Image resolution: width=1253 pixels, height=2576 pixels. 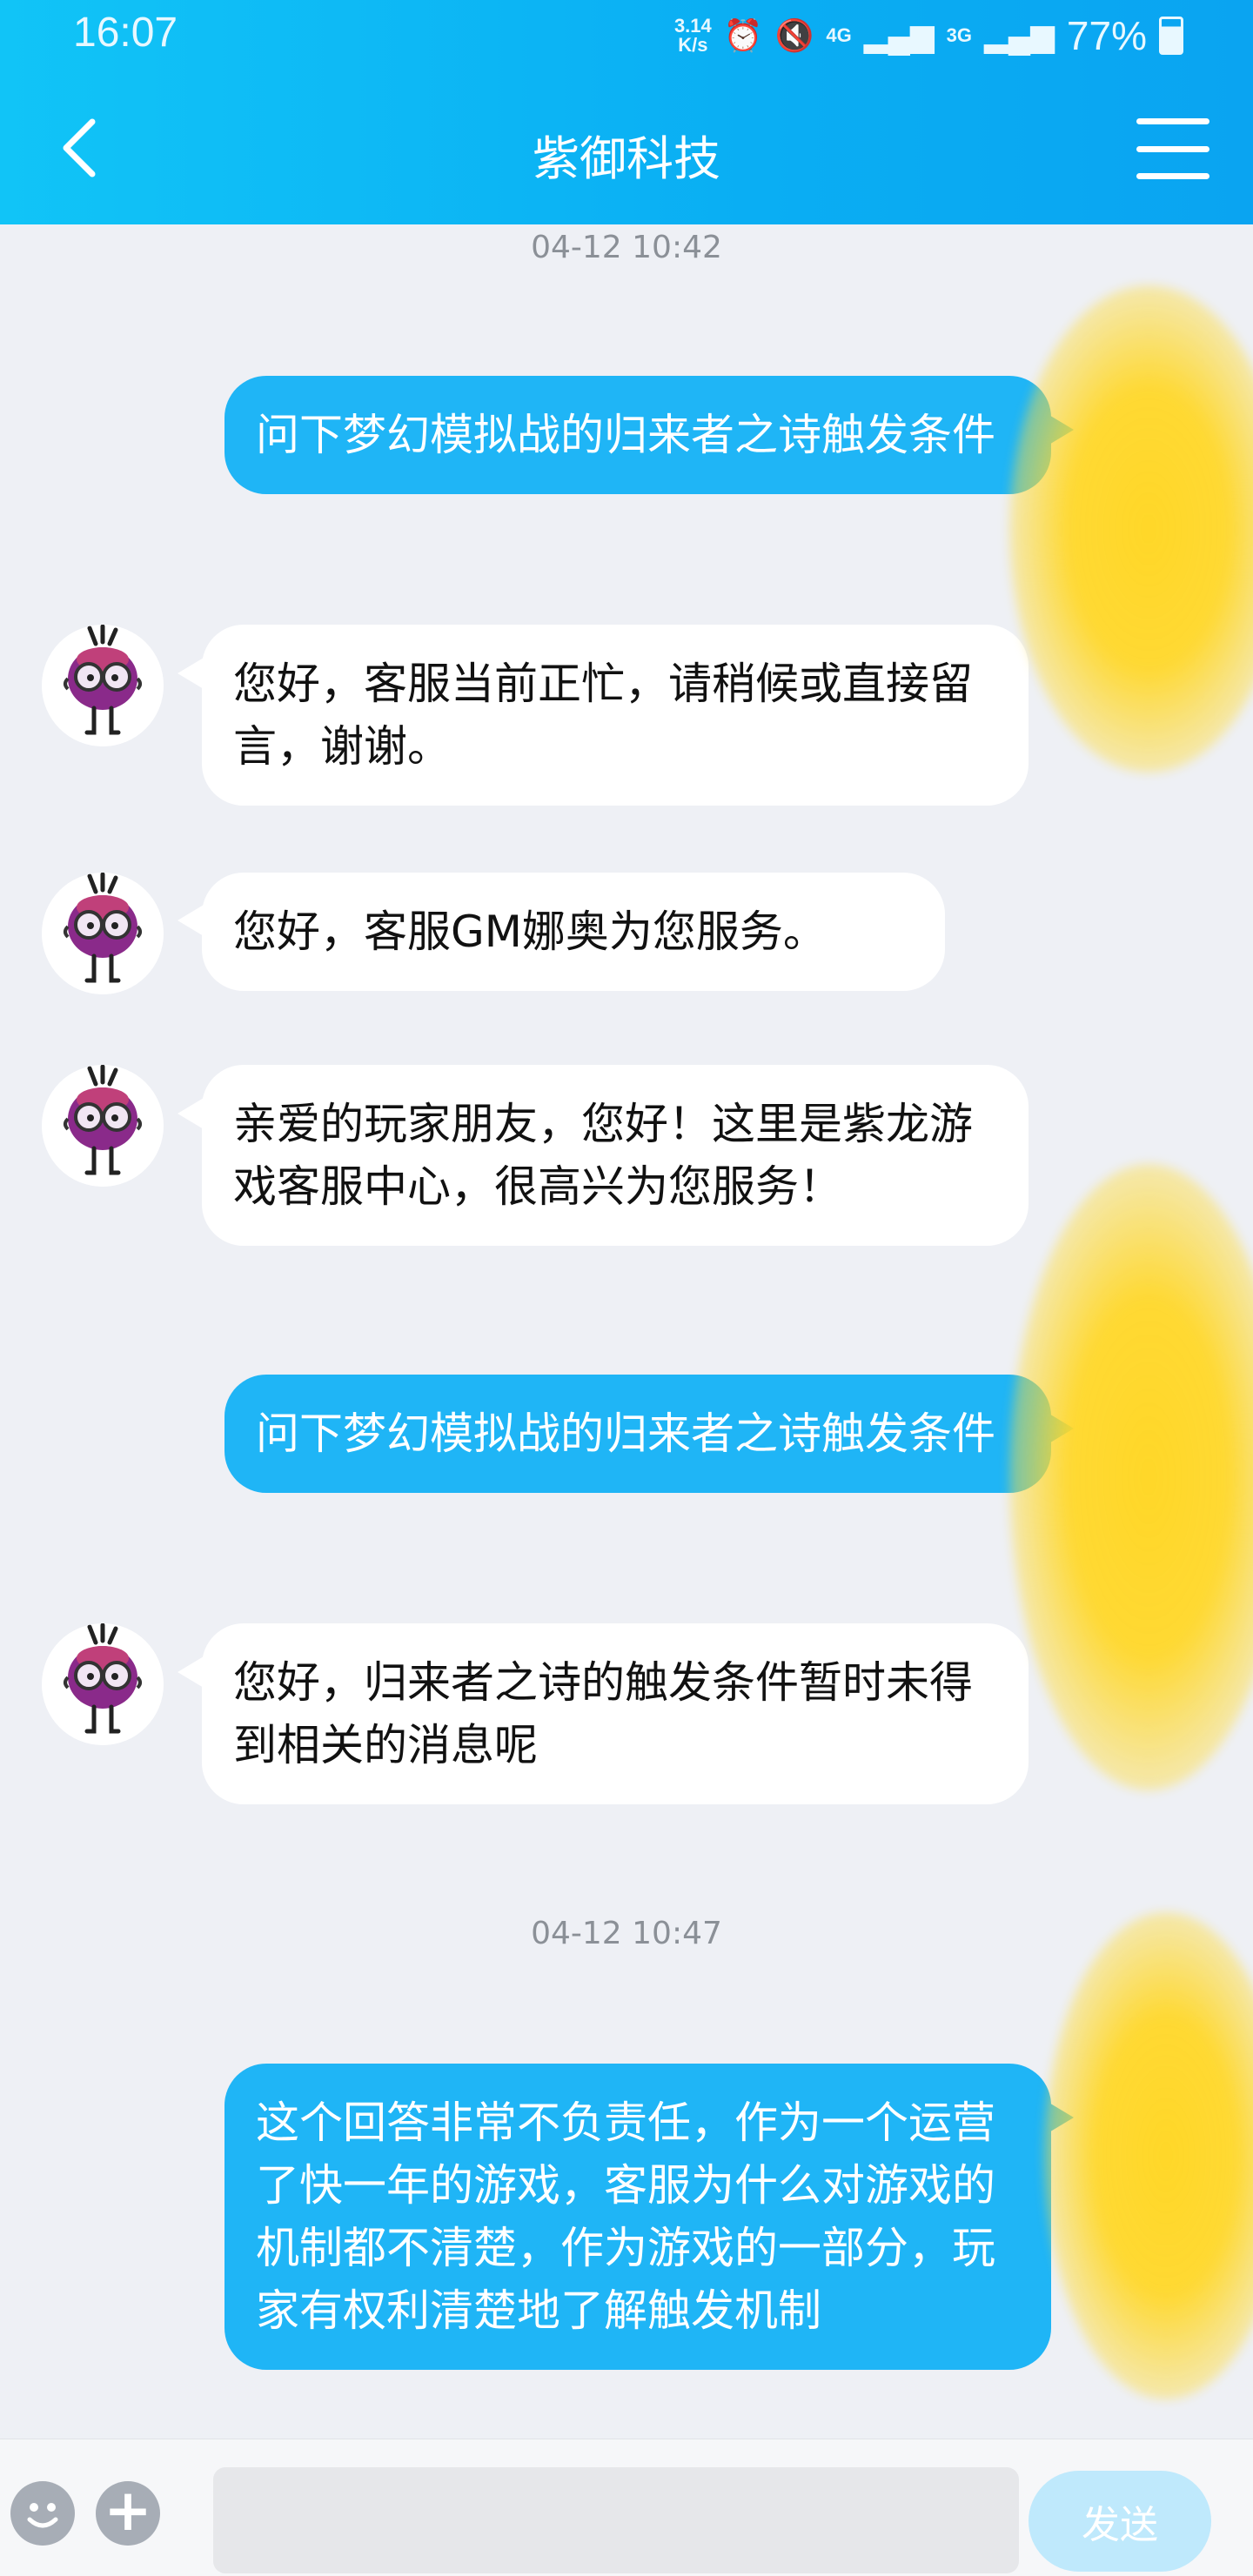 What do you see at coordinates (1120, 2521) in the screenshot?
I see `send-button: 发送` at bounding box center [1120, 2521].